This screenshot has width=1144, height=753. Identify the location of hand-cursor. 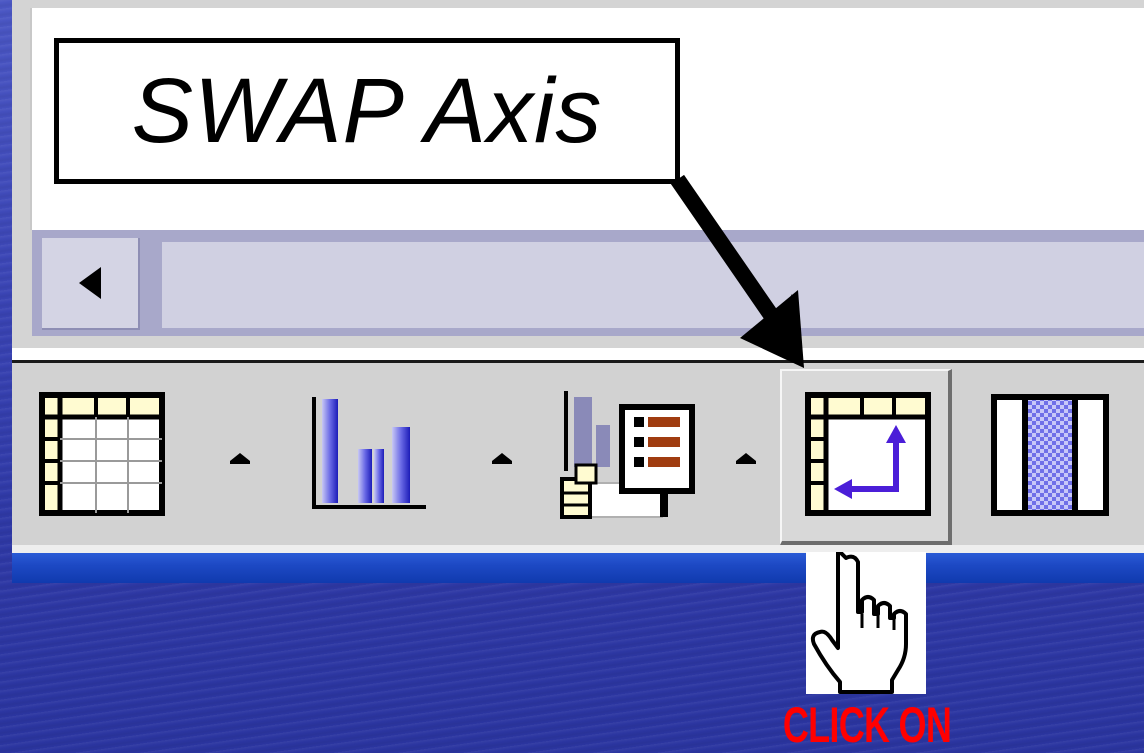
(866, 621).